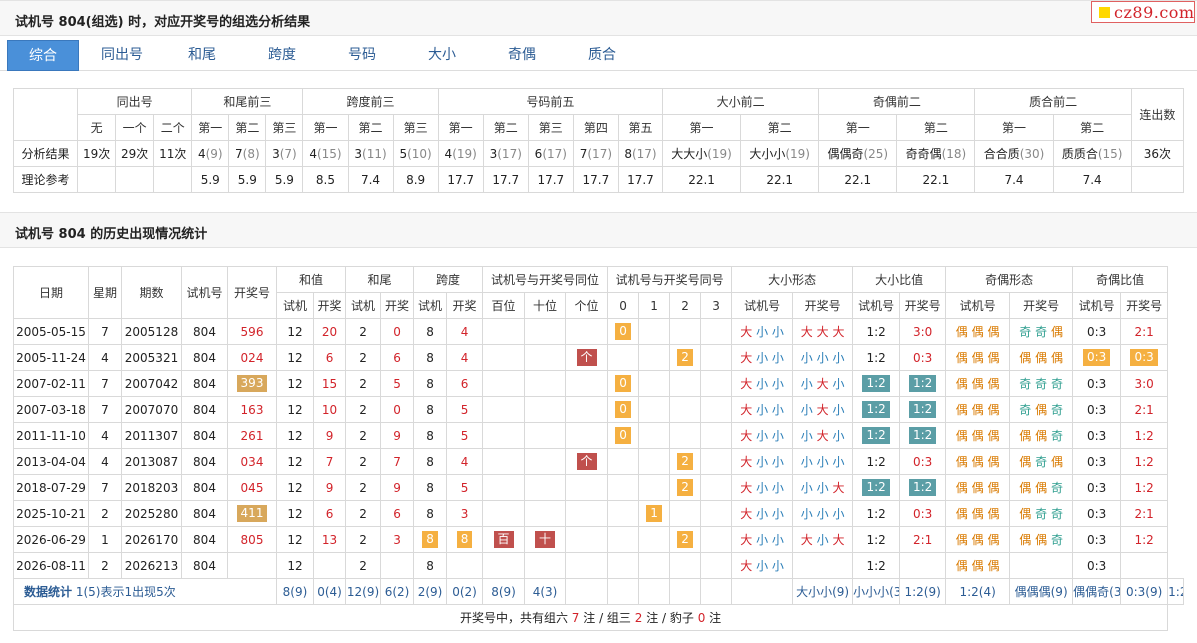 Image resolution: width=1197 pixels, height=643 pixels. I want to click on sum-draw-cell: 13, so click(329, 539).